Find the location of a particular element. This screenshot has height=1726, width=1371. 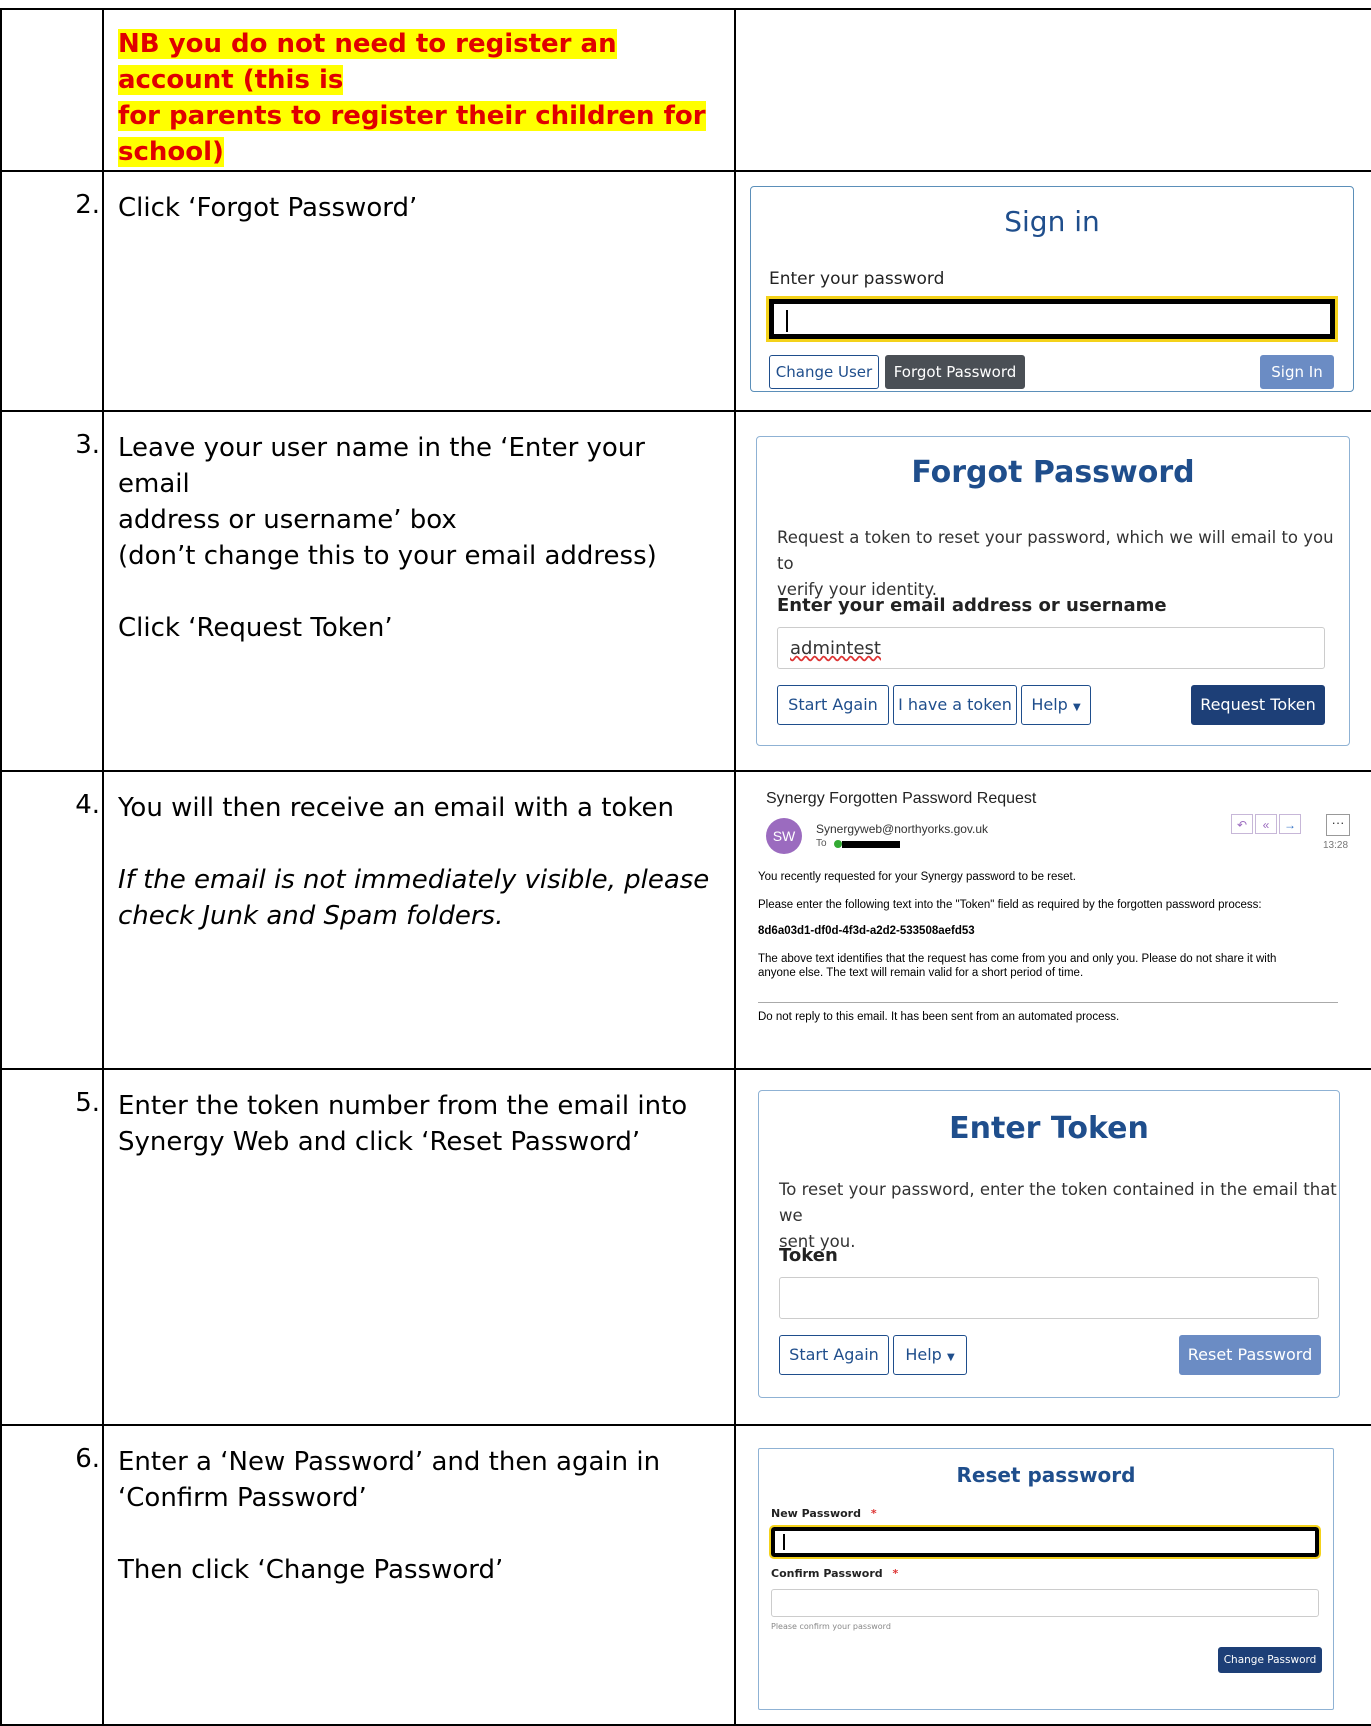

required-marker: * is located at coordinates (895, 1573).